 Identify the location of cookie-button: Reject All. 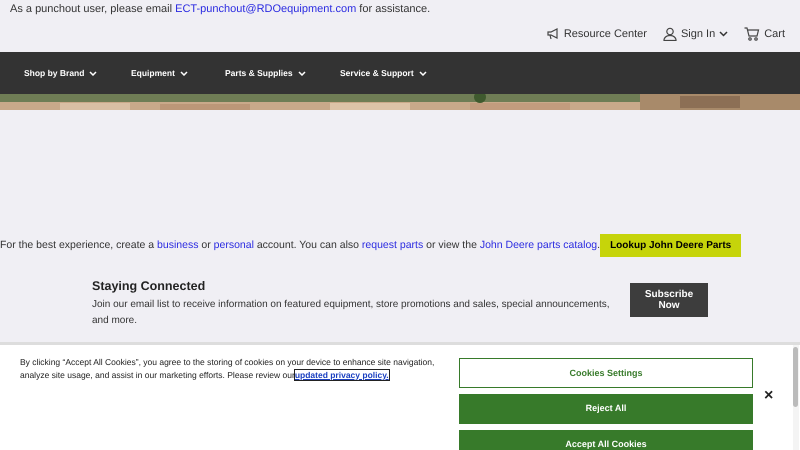
(606, 409).